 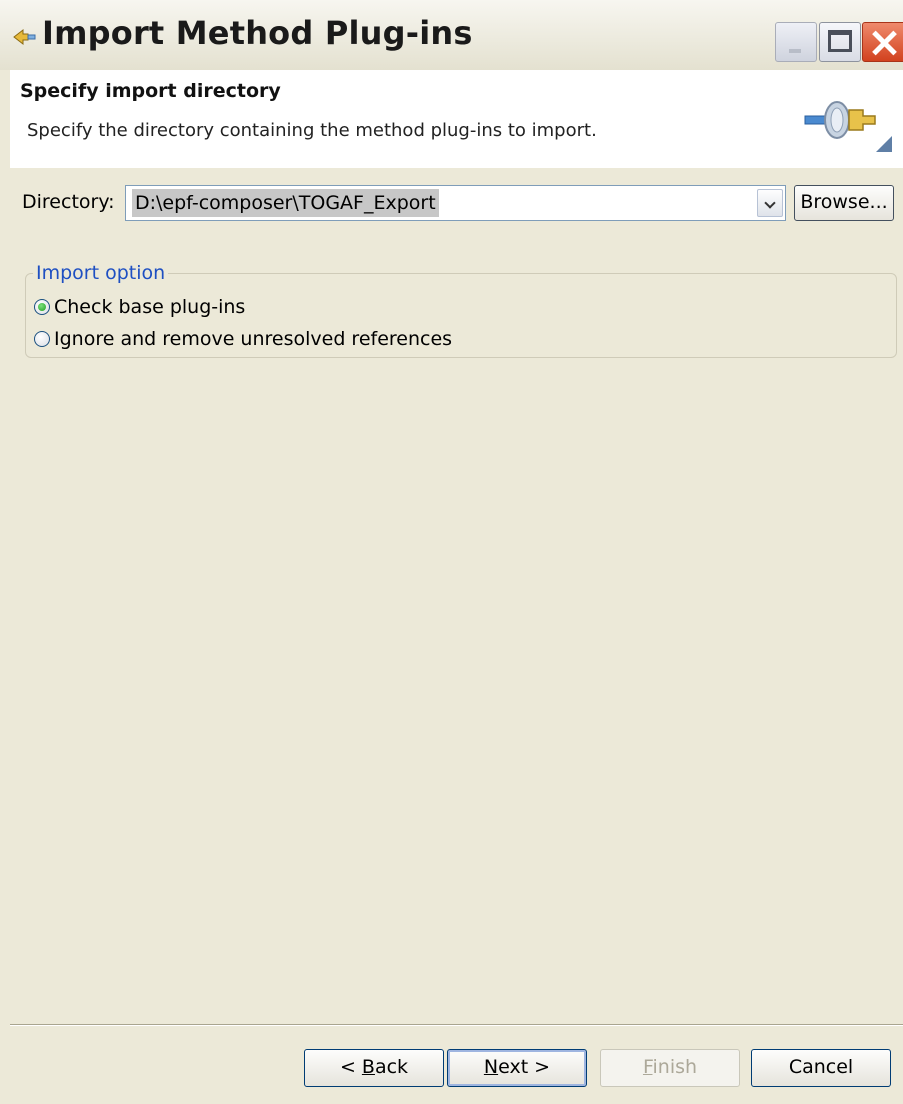 What do you see at coordinates (821, 1068) in the screenshot?
I see `cancel-button: Cancel` at bounding box center [821, 1068].